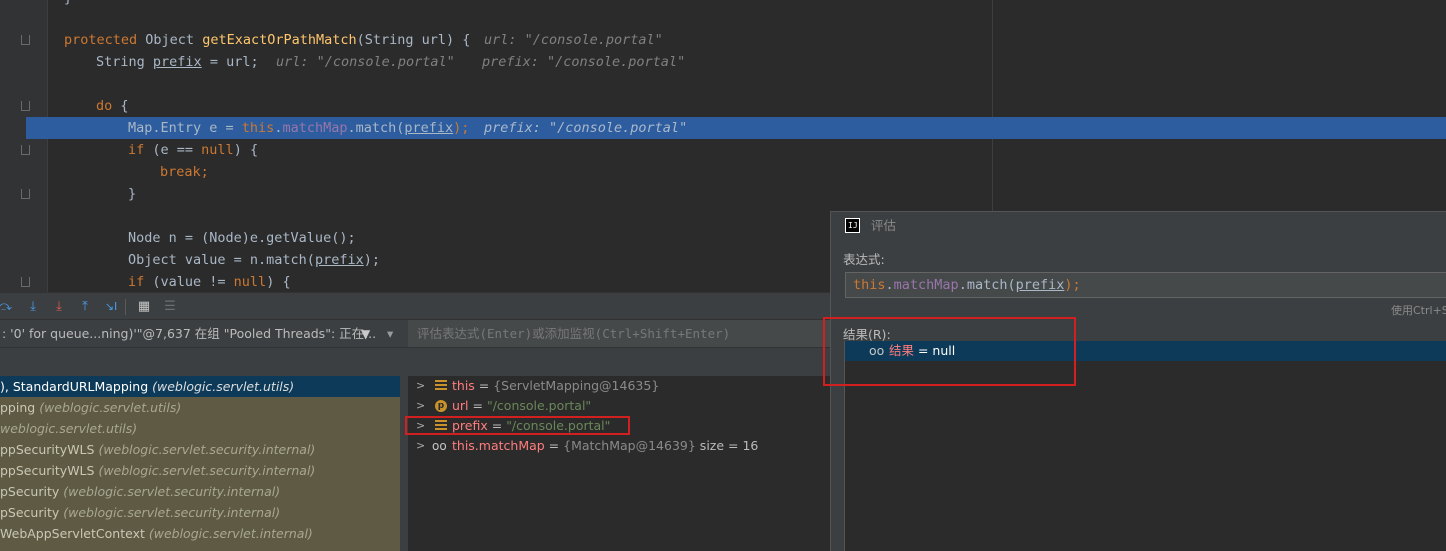 Image resolution: width=1446 pixels, height=551 pixels. Describe the element at coordinates (30, 512) in the screenshot. I see `frame-method: pSecurity` at that location.